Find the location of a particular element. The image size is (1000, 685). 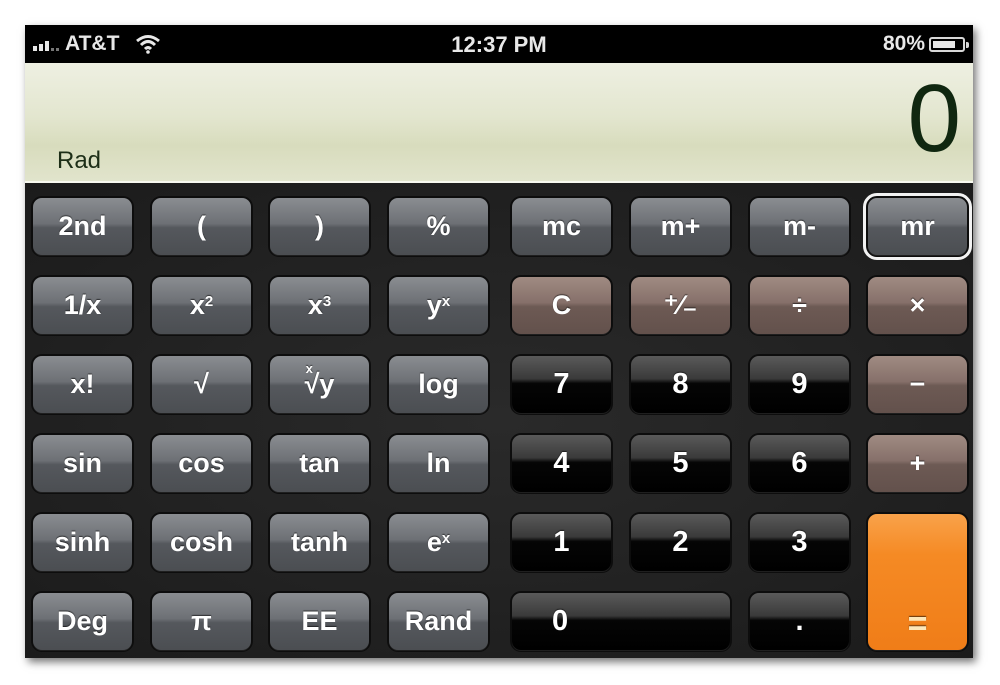

digit-7-button: 7 is located at coordinates (561, 384).